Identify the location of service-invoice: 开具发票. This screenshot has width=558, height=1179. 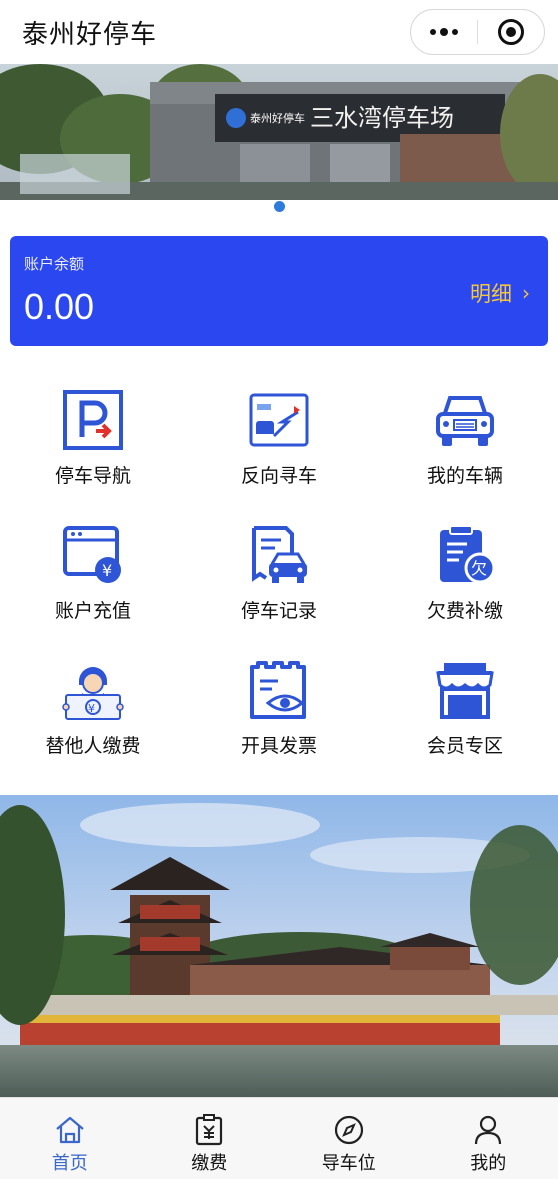
(279, 715).